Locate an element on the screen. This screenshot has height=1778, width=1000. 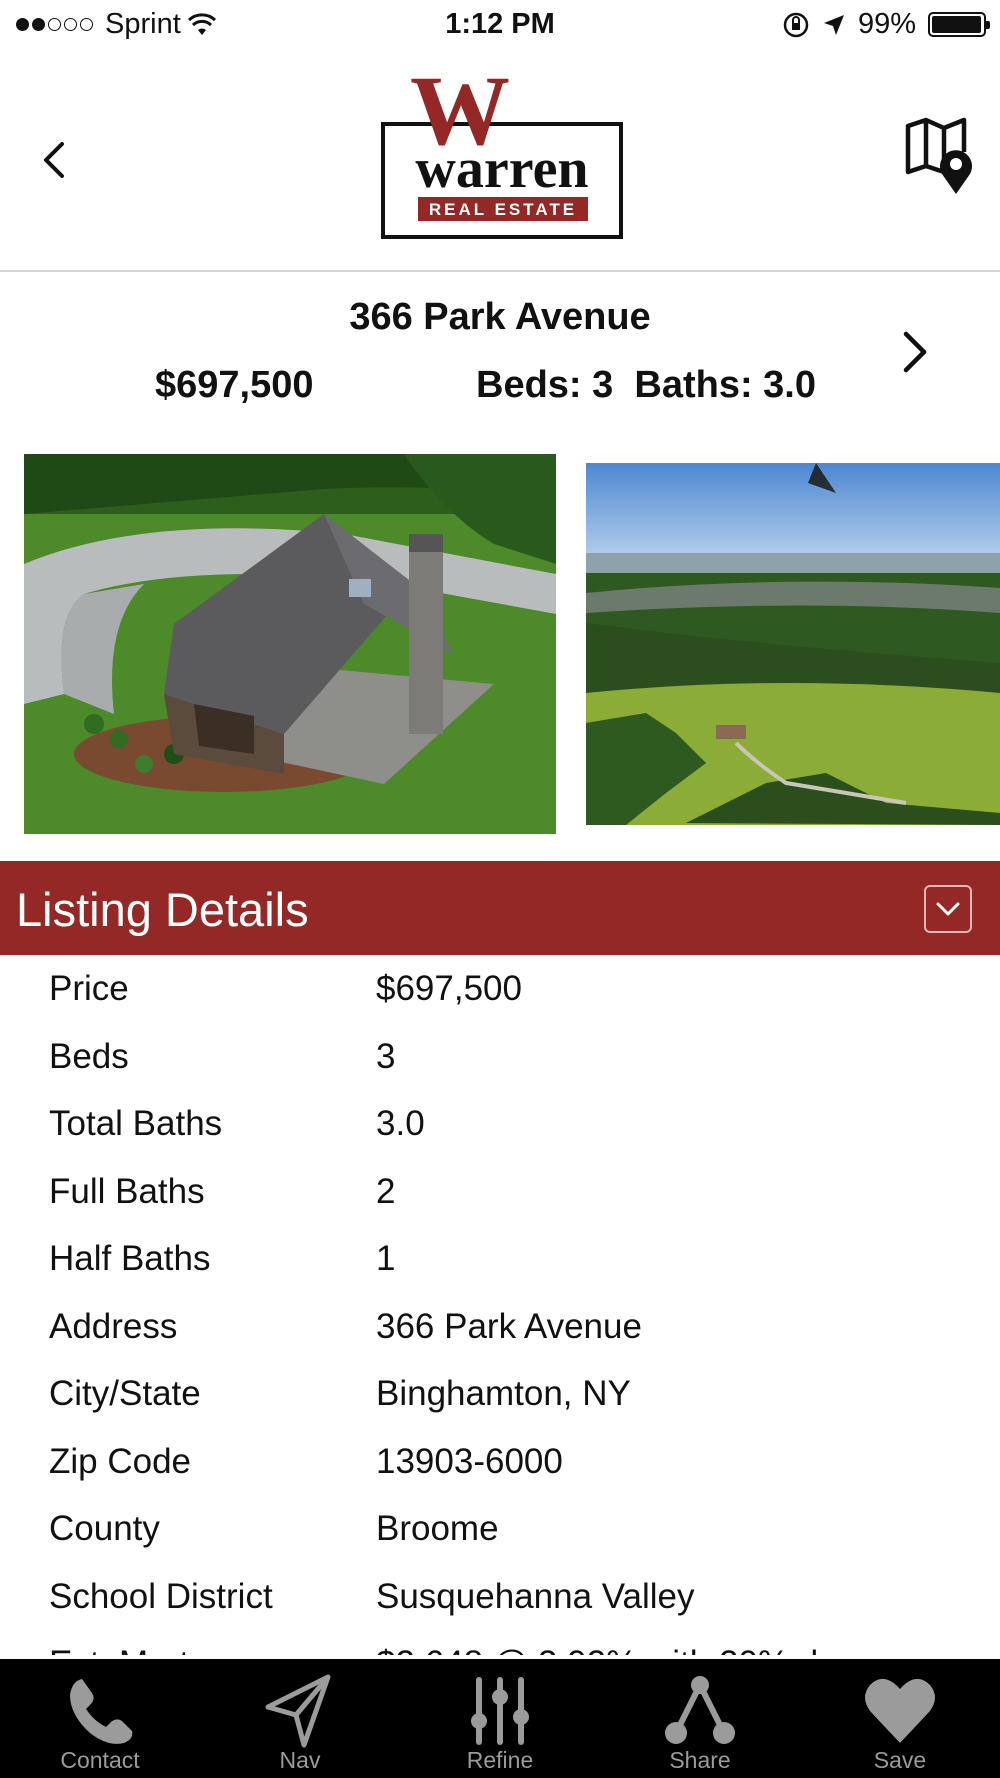
detail-label: Est. Mortgage is located at coordinates (158, 1649).